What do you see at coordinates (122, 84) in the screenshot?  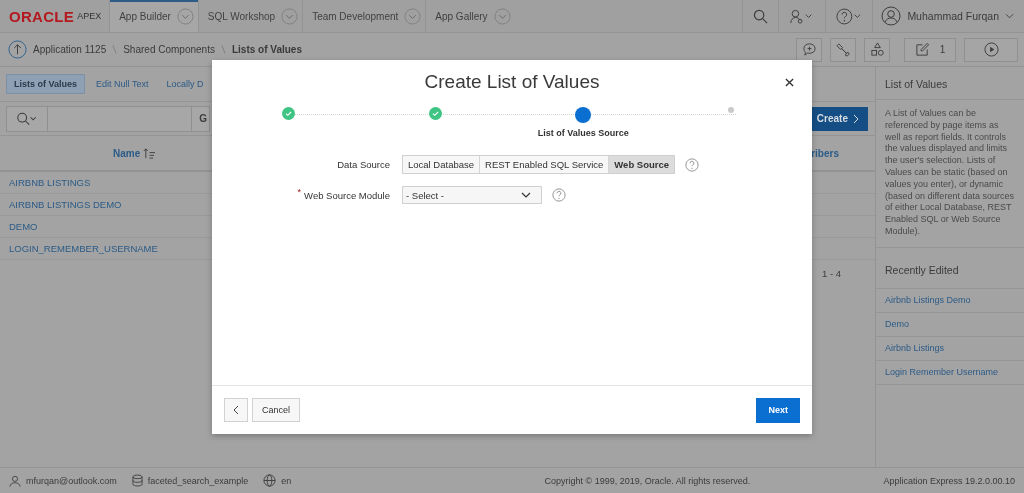 I see `page-tab: Edit Null Text` at bounding box center [122, 84].